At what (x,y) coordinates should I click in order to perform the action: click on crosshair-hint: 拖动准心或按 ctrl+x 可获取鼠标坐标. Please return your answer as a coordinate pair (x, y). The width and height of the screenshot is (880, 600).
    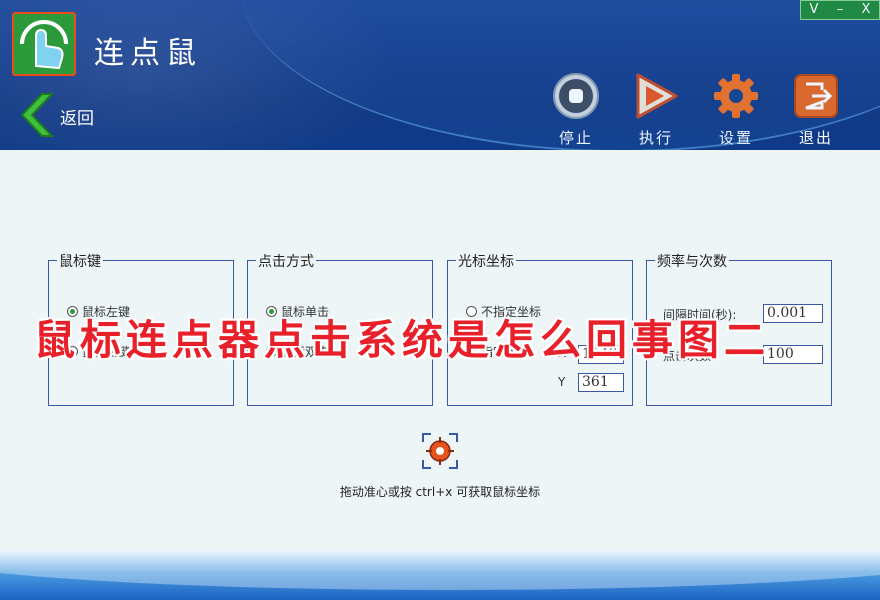
    Looking at the image, I should click on (440, 492).